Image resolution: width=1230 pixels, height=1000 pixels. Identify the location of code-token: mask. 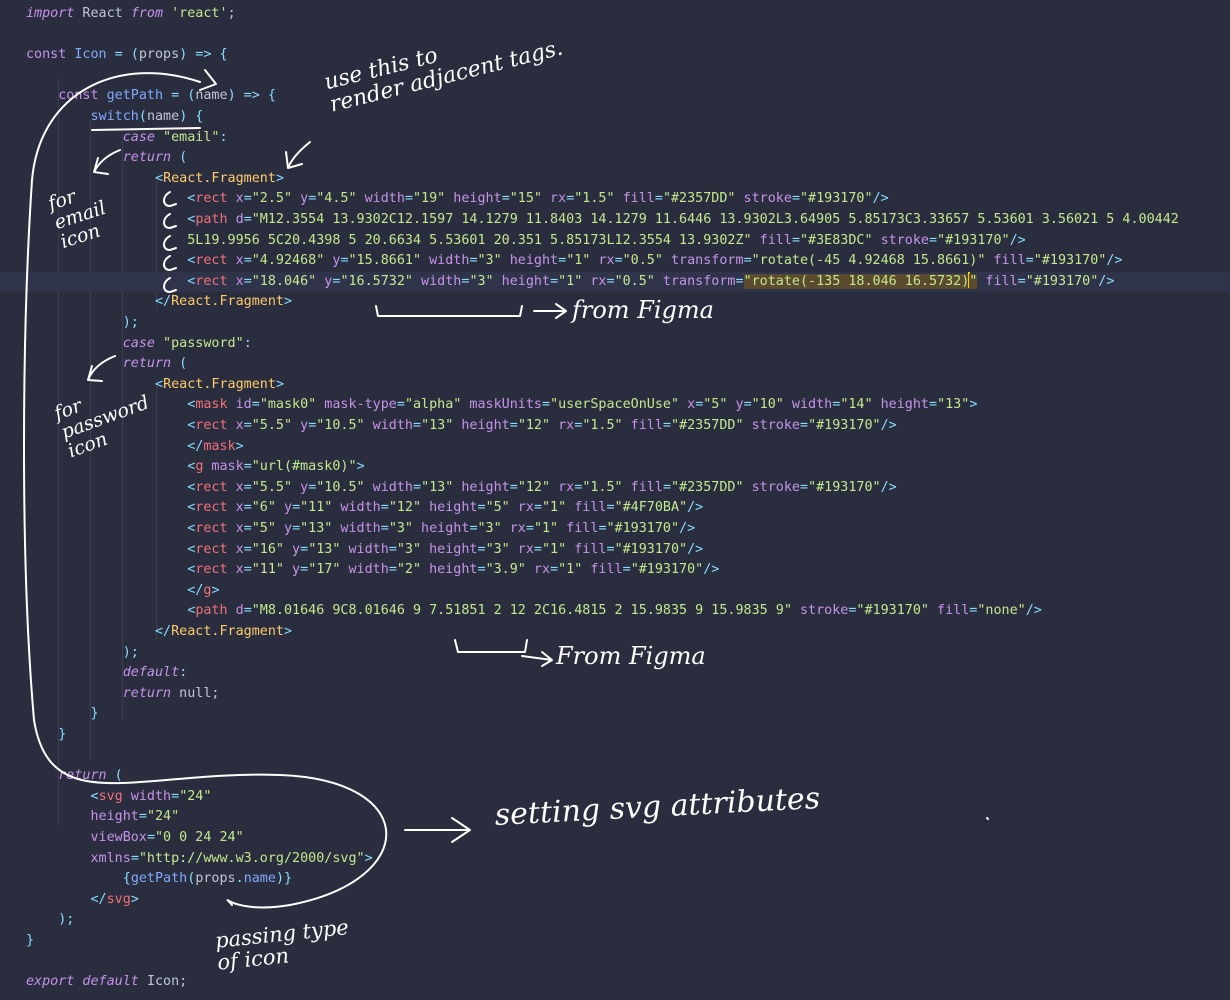
(211, 405).